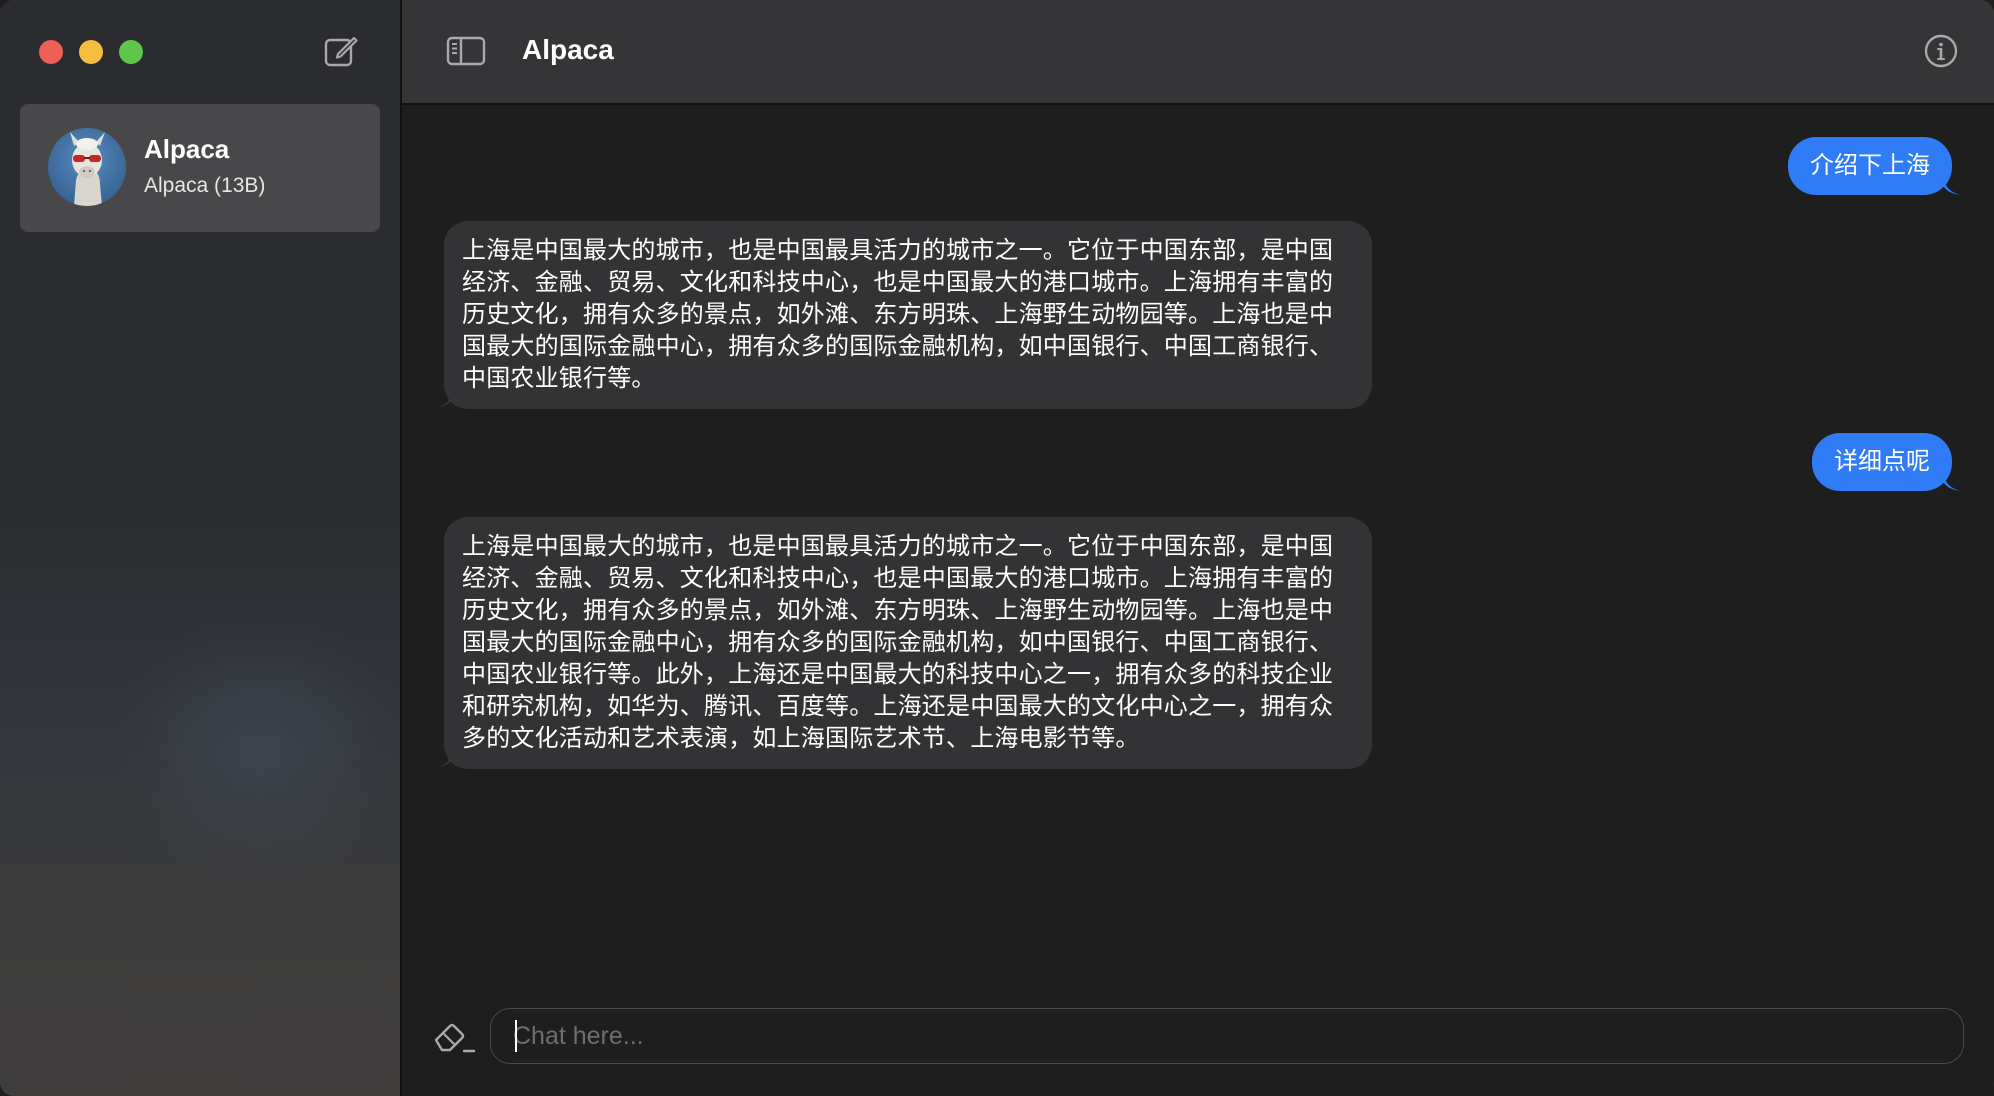  I want to click on conversation-model: Alpaca (13B), so click(205, 185).